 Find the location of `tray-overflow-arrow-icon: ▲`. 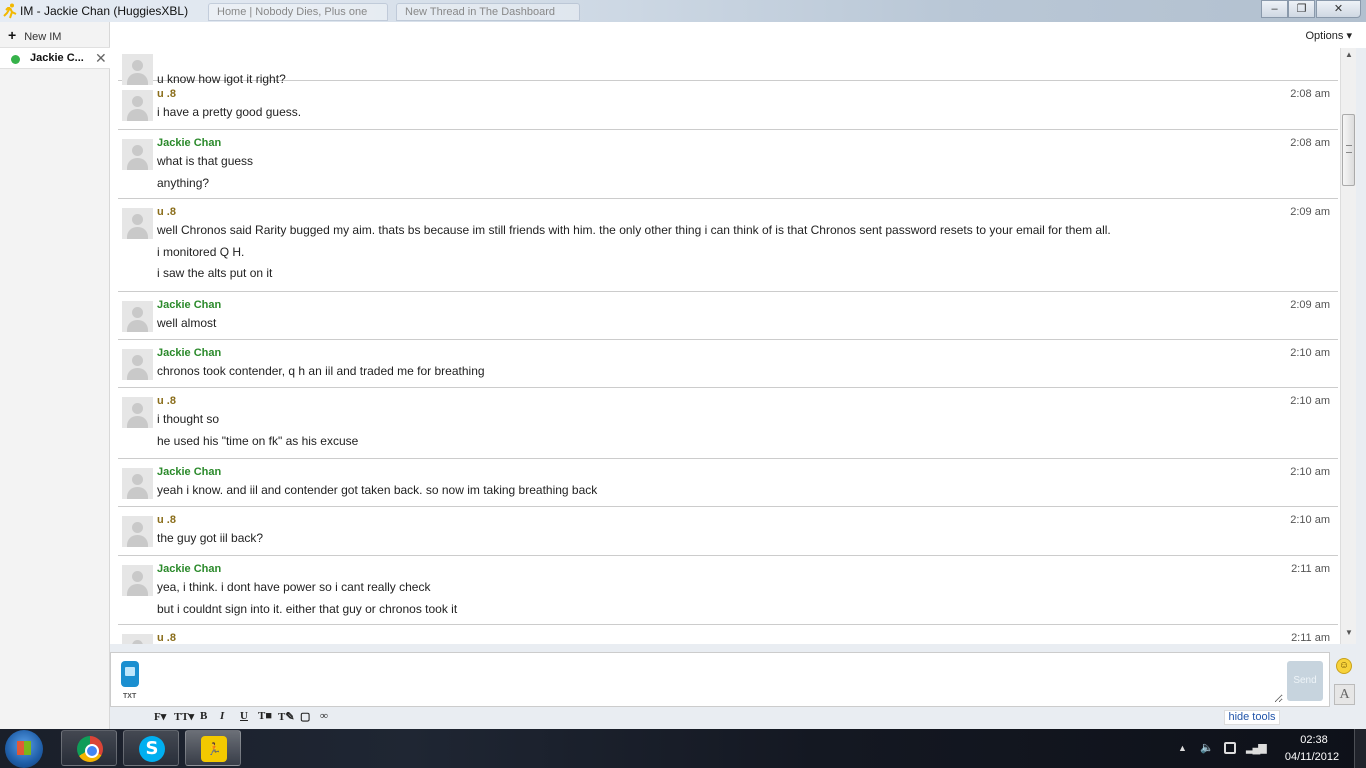

tray-overflow-arrow-icon: ▲ is located at coordinates (1182, 748).